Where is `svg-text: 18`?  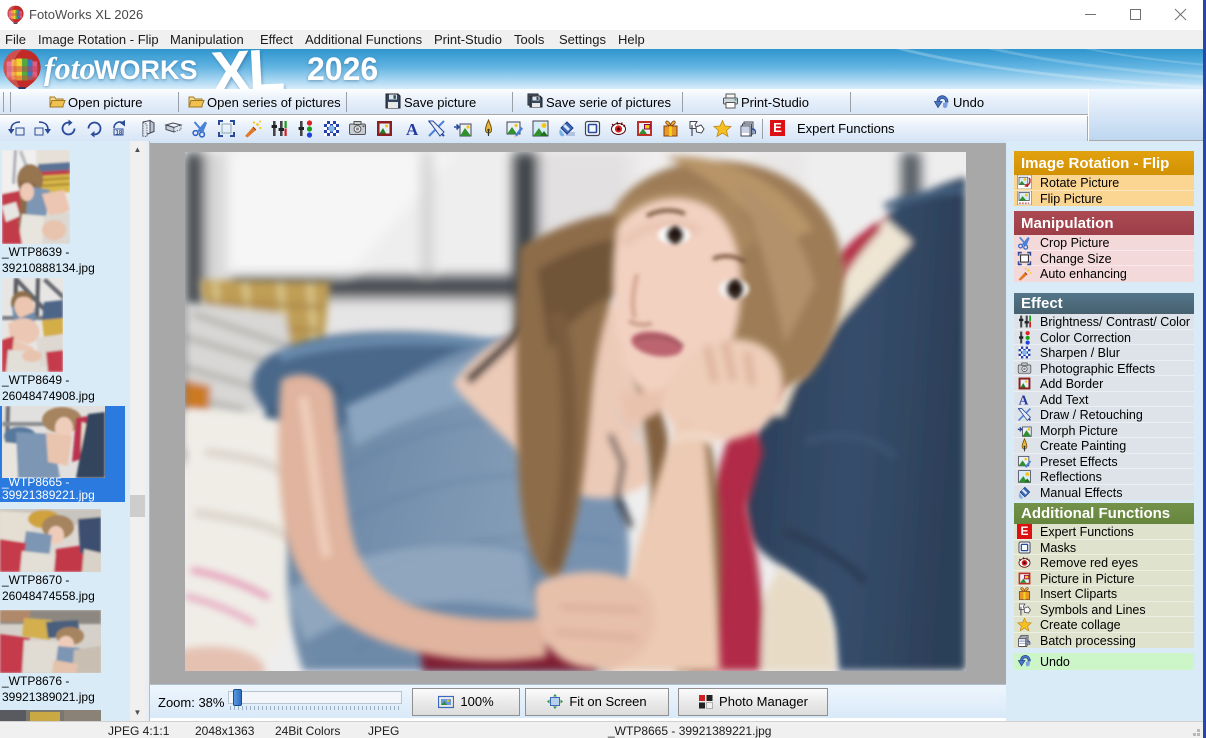
svg-text: 18 is located at coordinates (119, 134).